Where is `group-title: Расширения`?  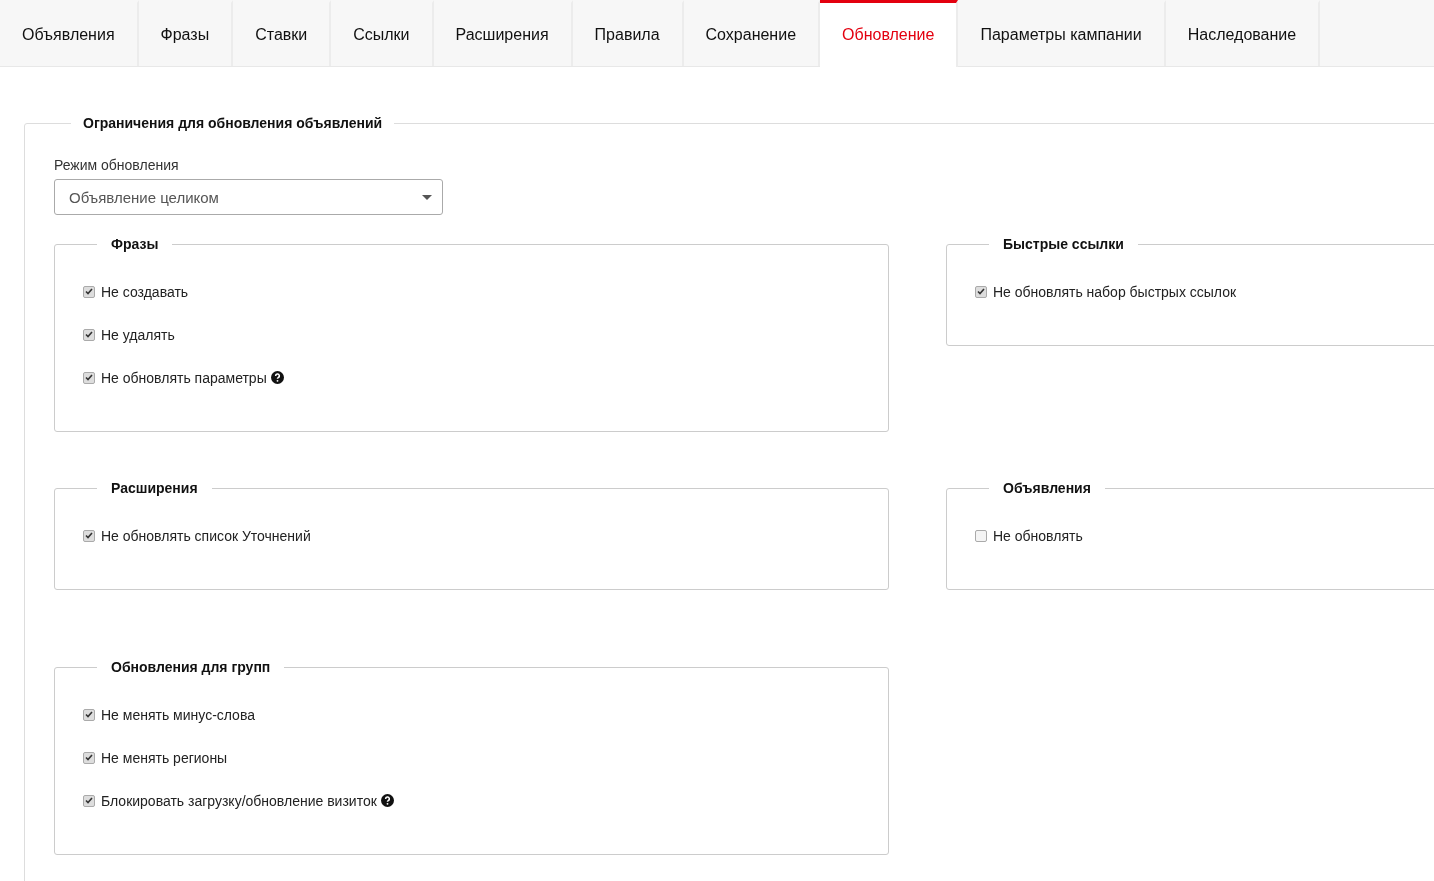 group-title: Расширения is located at coordinates (154, 488).